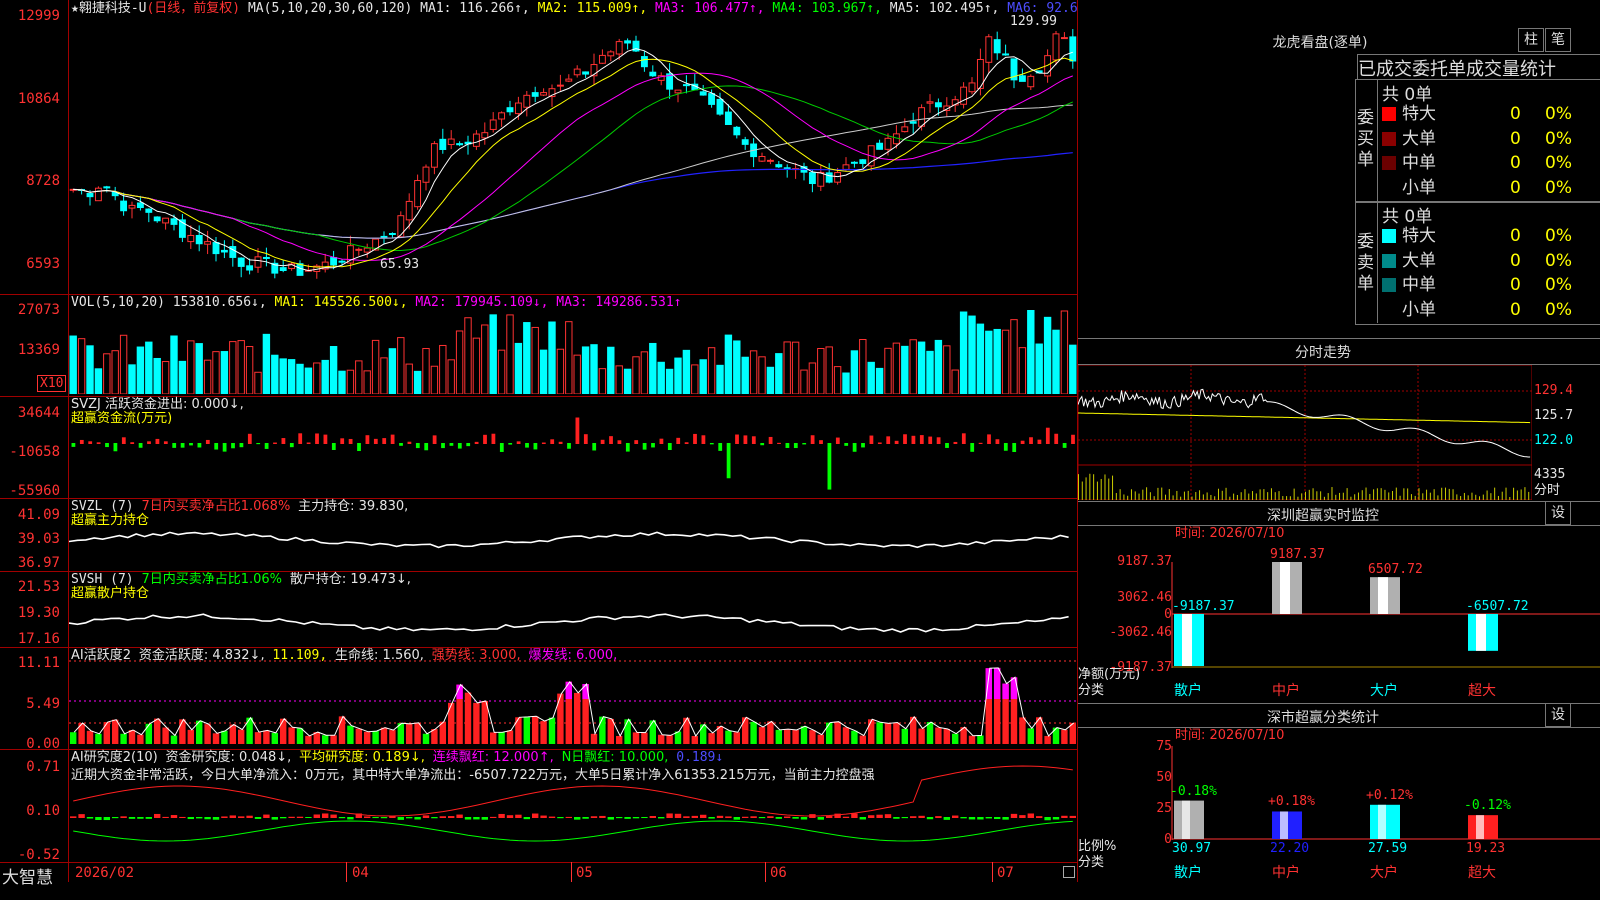 Image resolution: width=1600 pixels, height=900 pixels. I want to click on sz-settings-button: 设, so click(1558, 513).